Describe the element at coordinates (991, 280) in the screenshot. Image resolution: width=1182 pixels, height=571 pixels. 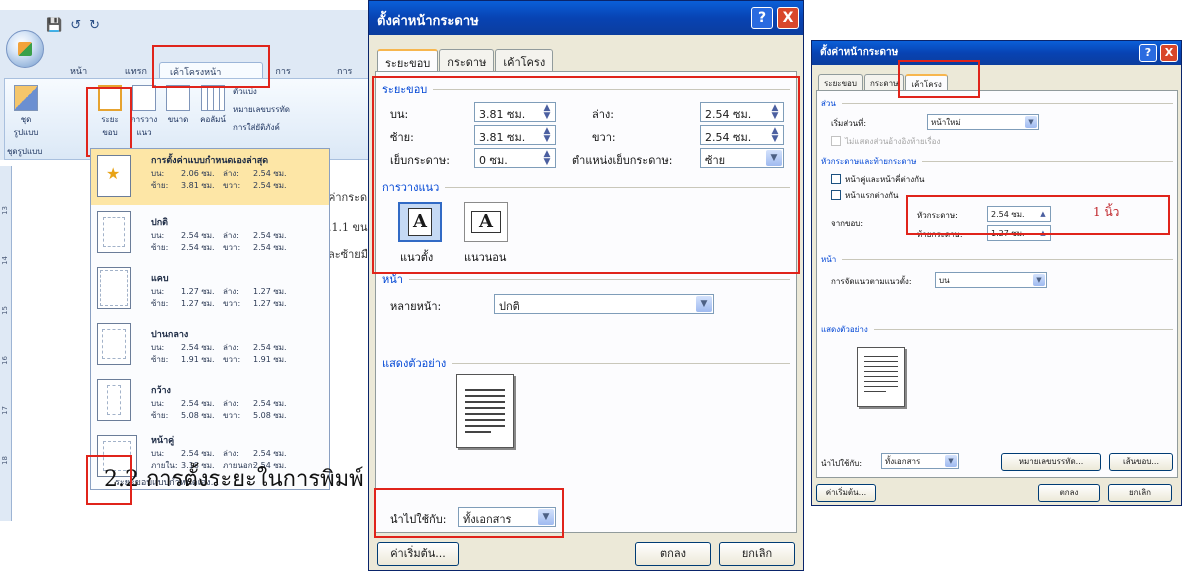
I see `vertical-alignment-select: บน ▼` at that location.